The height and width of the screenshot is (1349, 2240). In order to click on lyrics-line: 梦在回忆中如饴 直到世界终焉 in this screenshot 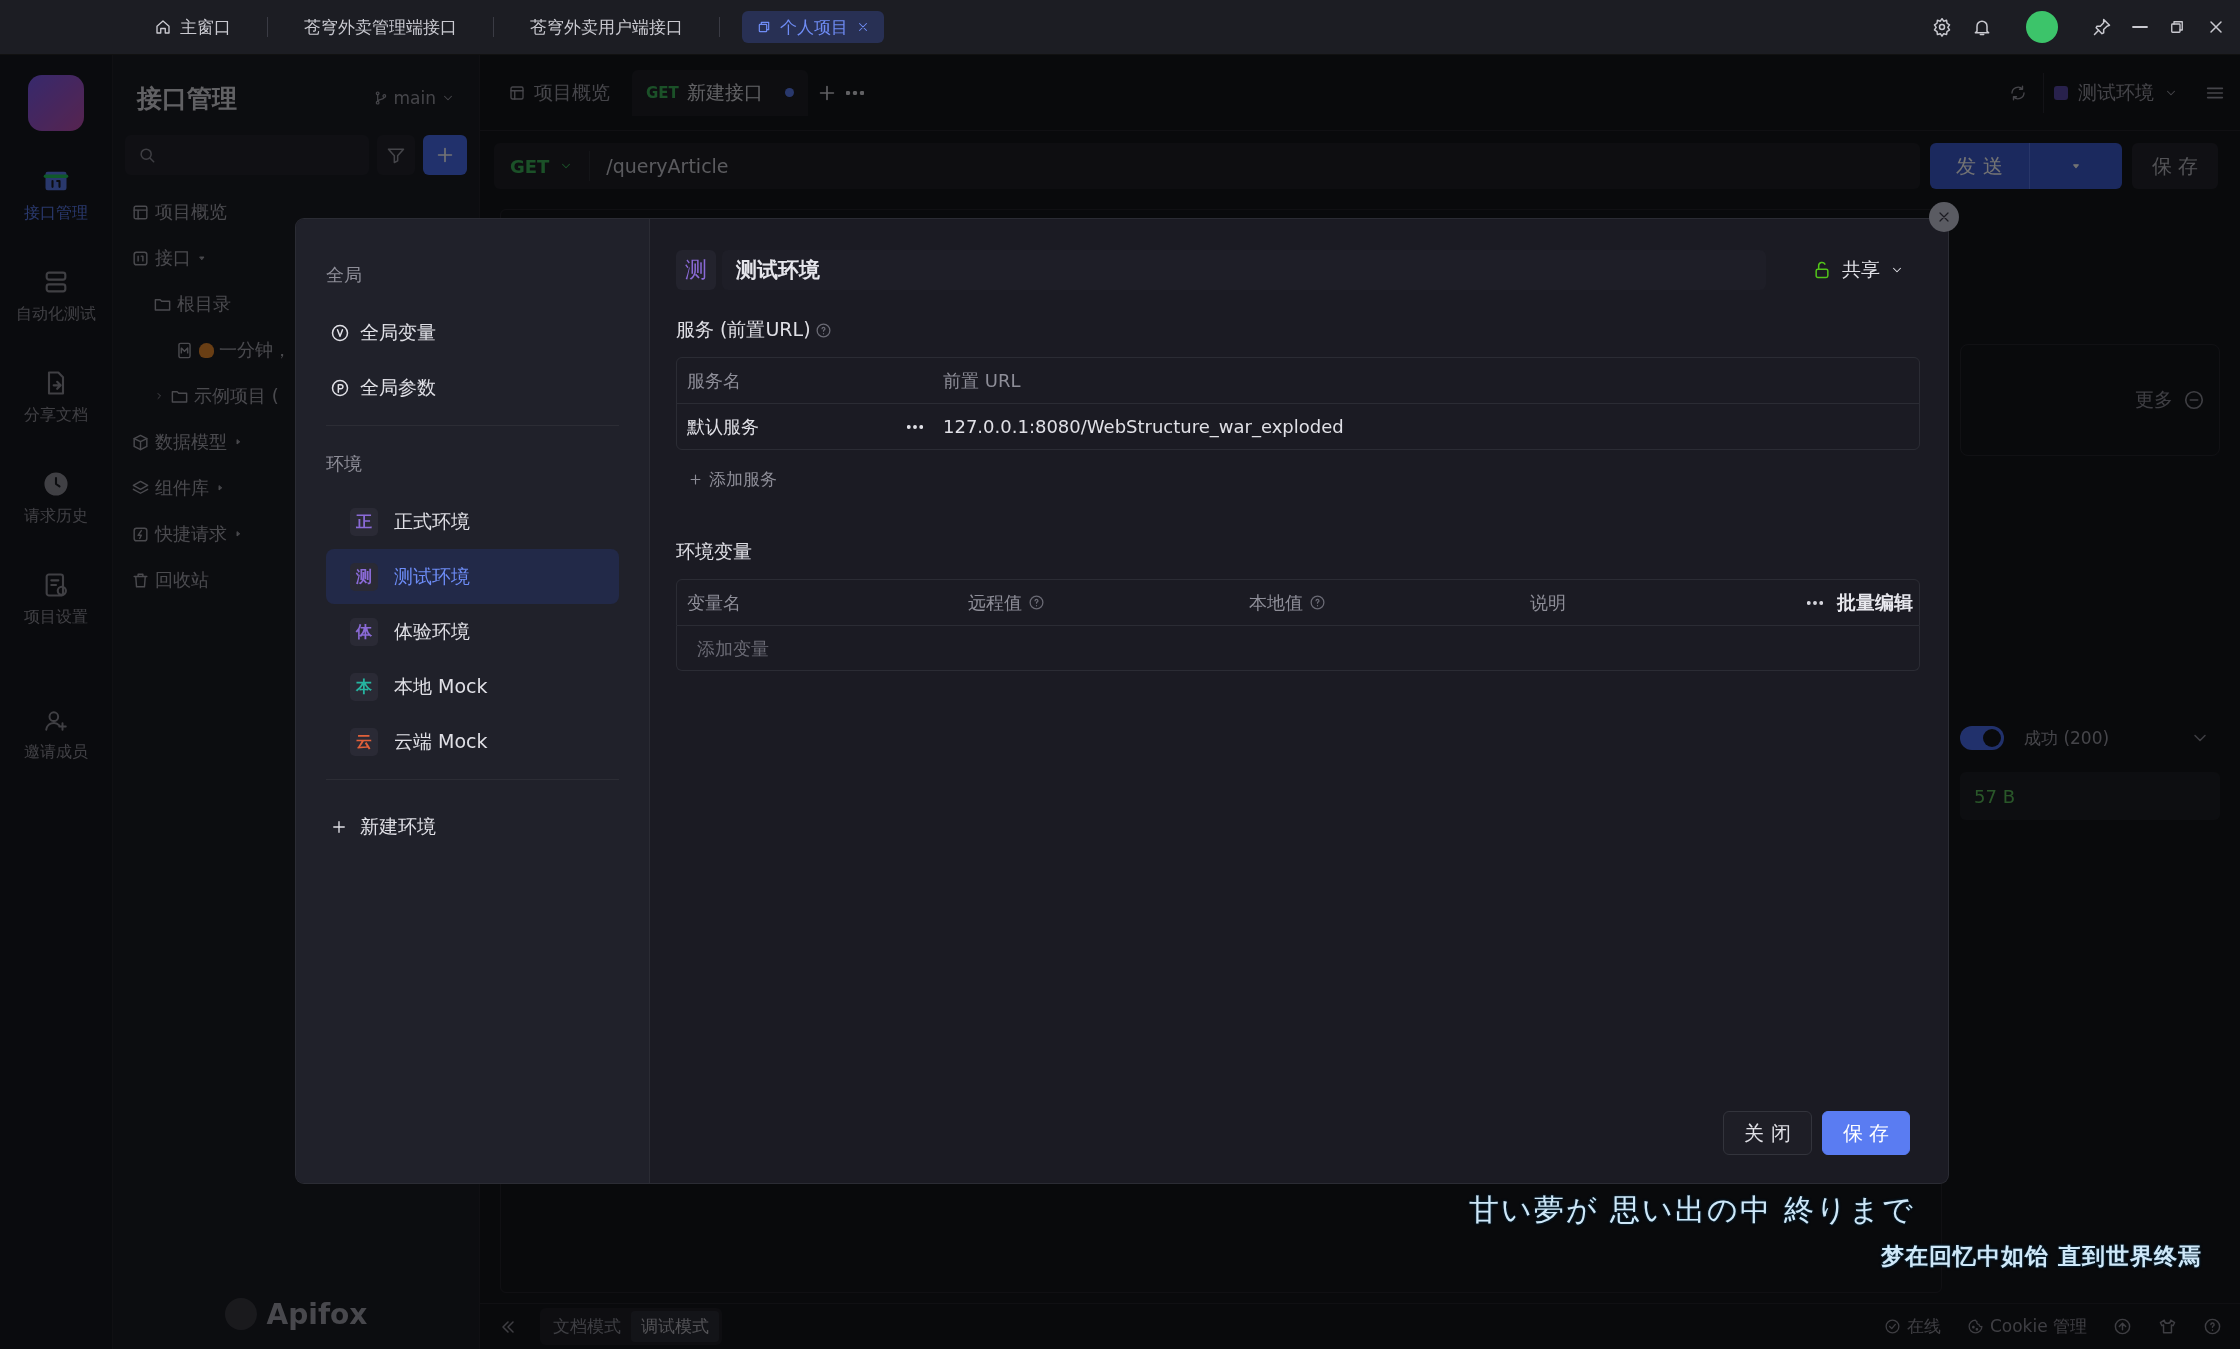, I will do `click(2041, 1256)`.